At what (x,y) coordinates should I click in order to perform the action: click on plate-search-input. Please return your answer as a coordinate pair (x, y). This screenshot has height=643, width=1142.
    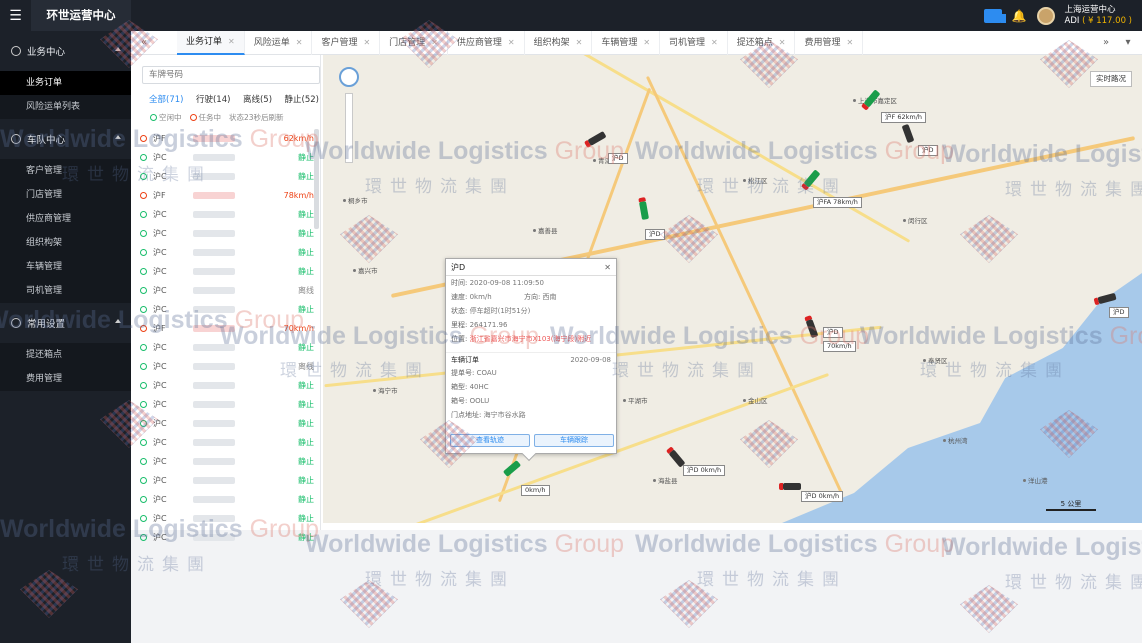
    Looking at the image, I should click on (231, 75).